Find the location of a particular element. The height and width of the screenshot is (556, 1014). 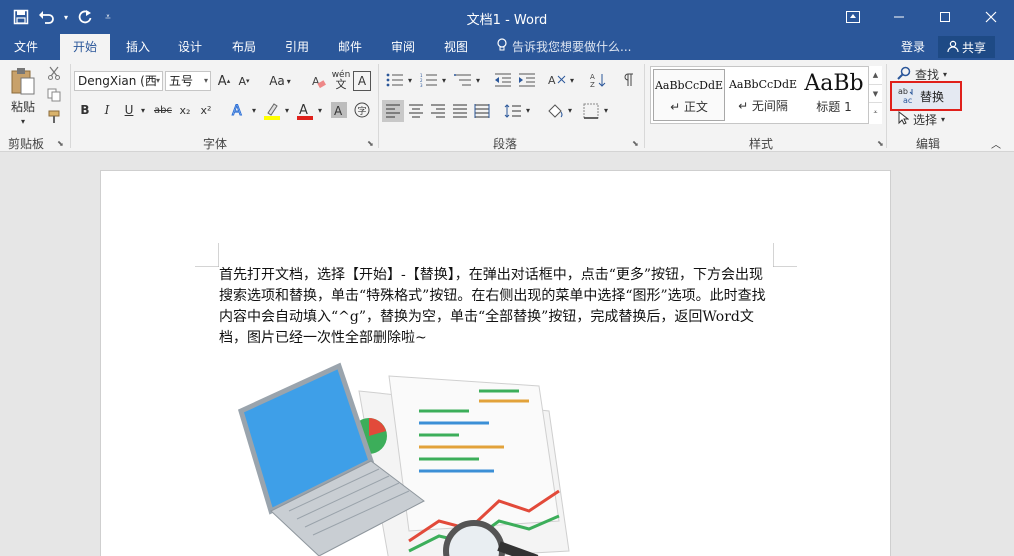

bullets-icon is located at coordinates (395, 80).